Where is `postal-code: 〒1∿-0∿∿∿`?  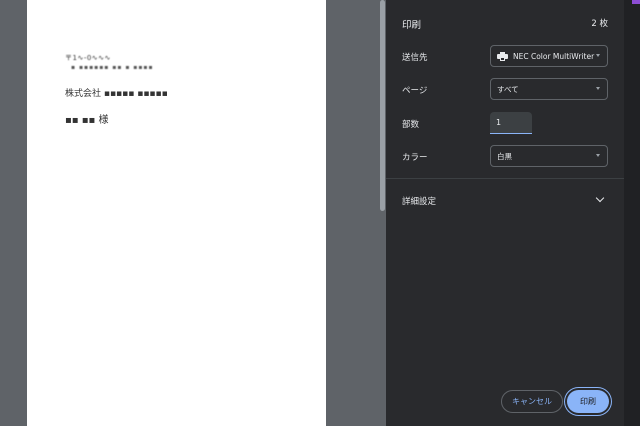
postal-code: 〒1∿-0∿∿∿ is located at coordinates (88, 58).